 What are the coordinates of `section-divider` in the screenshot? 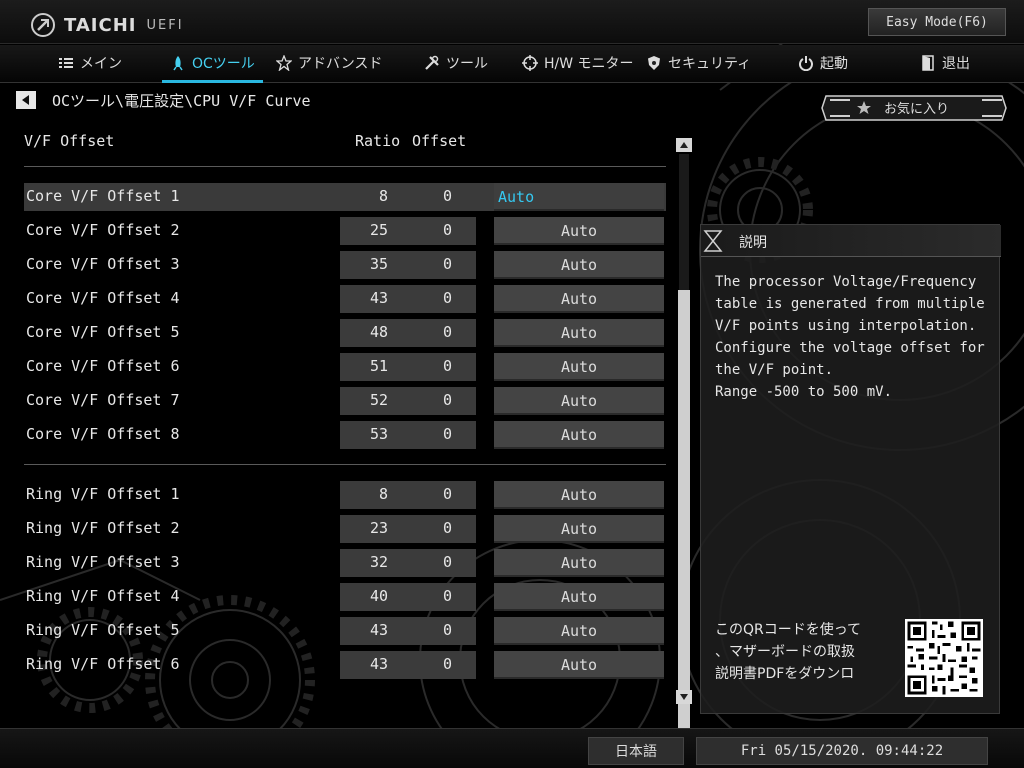 It's located at (345, 464).